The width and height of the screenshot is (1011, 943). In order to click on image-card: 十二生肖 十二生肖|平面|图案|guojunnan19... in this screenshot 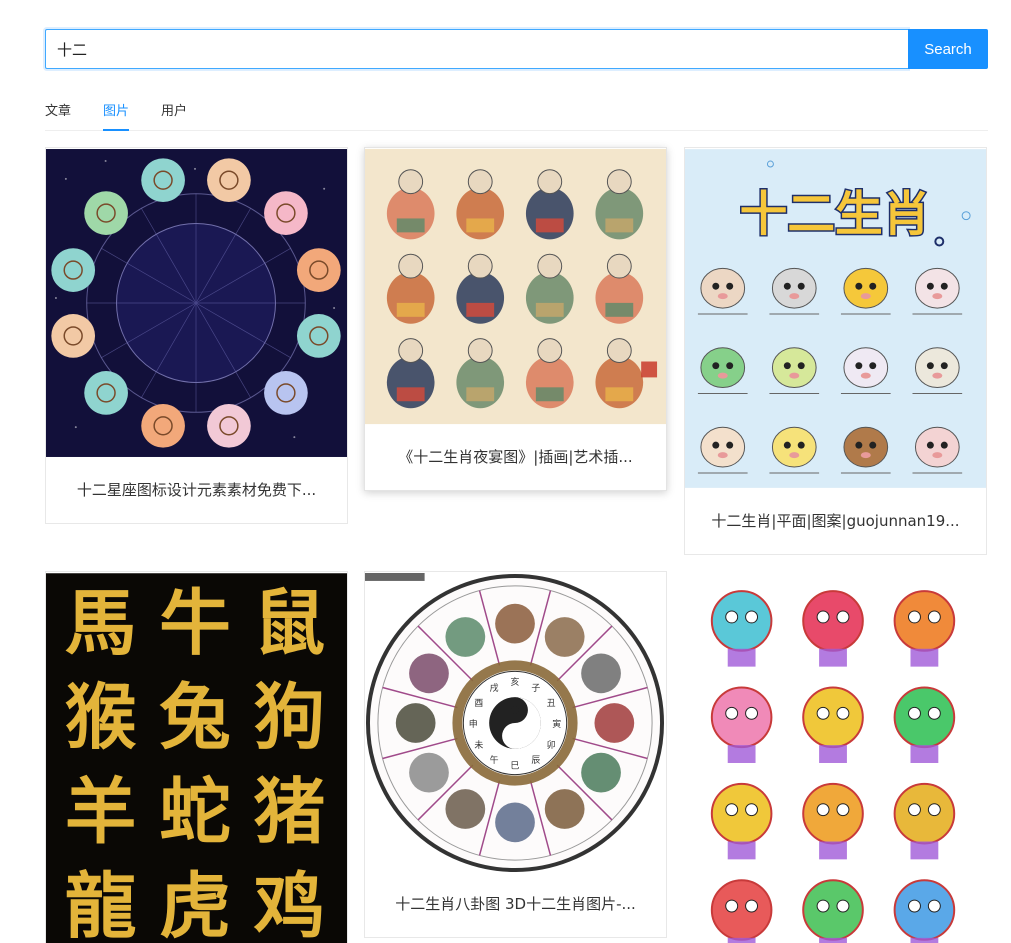, I will do `click(835, 351)`.